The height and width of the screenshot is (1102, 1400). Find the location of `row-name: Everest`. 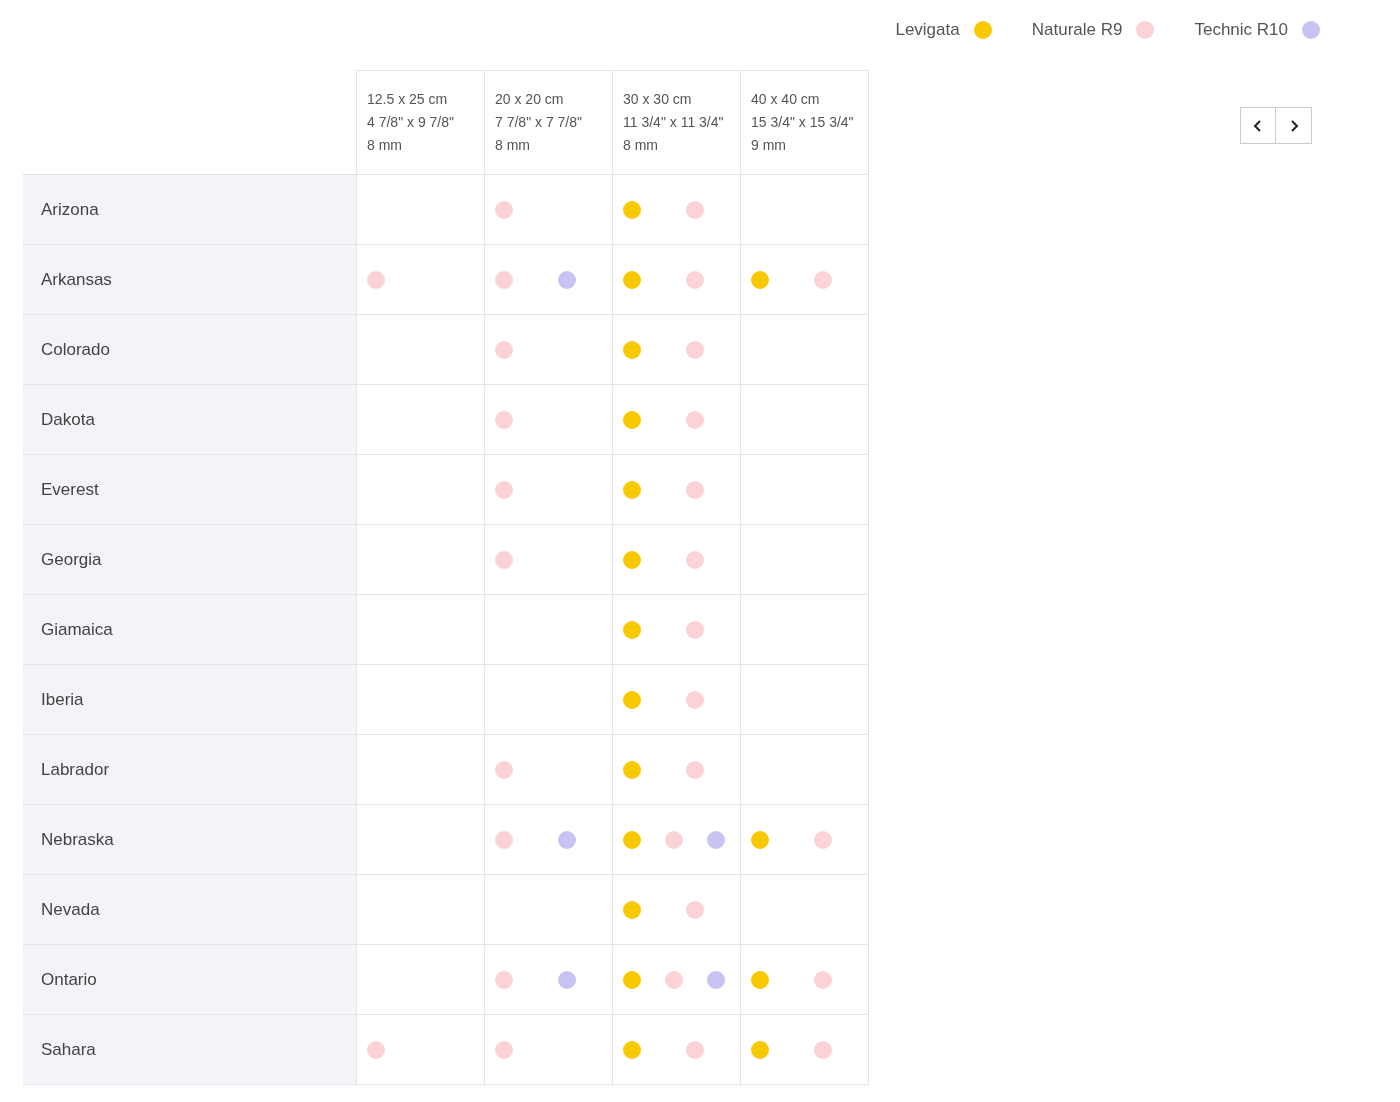

row-name: Everest is located at coordinates (190, 489).